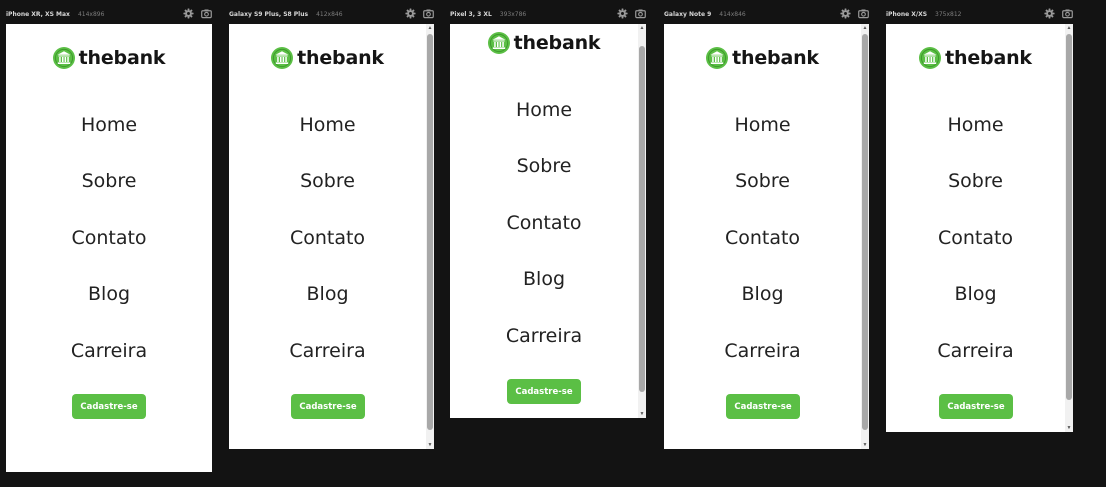 Image resolution: width=1106 pixels, height=487 pixels. Describe the element at coordinates (907, 14) in the screenshot. I see `device-name: iPhone X/XS` at that location.